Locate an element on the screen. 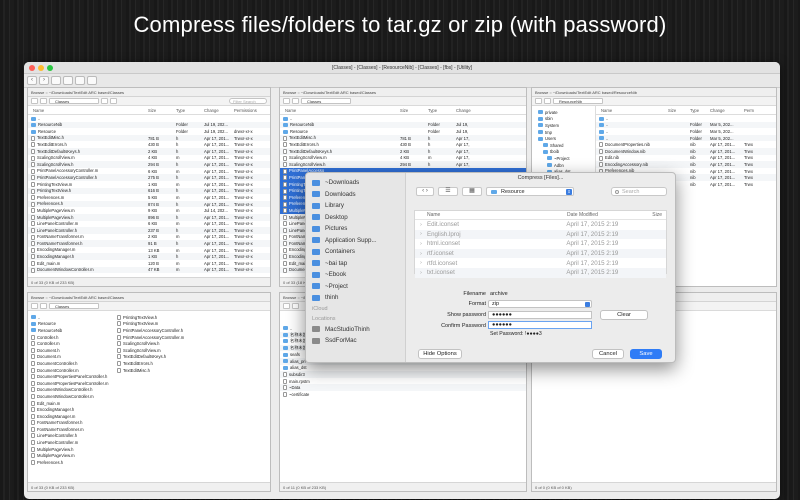 The width and height of the screenshot is (800, 500). password-field: ●●●●●● is located at coordinates (540, 315).